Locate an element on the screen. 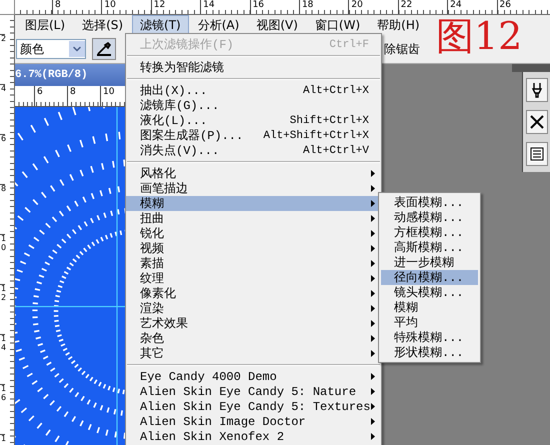 This screenshot has width=550, height=445. menu-item: 风格化 is located at coordinates (253, 173).